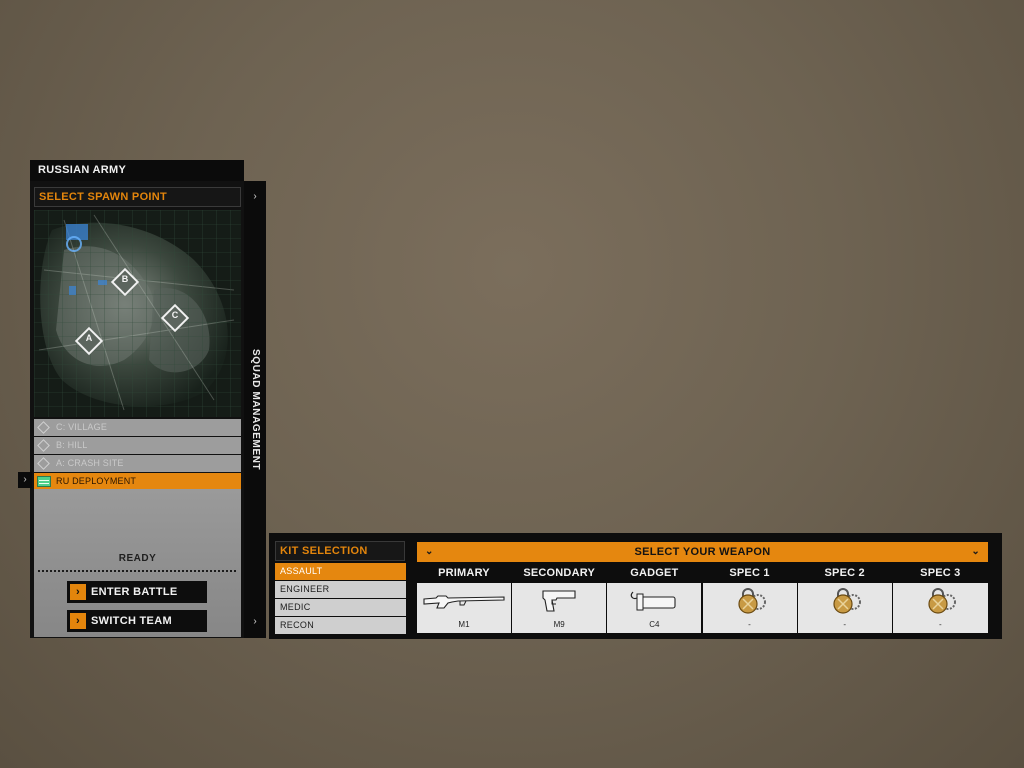  What do you see at coordinates (464, 601) in the screenshot?
I see `rifle-icon` at bounding box center [464, 601].